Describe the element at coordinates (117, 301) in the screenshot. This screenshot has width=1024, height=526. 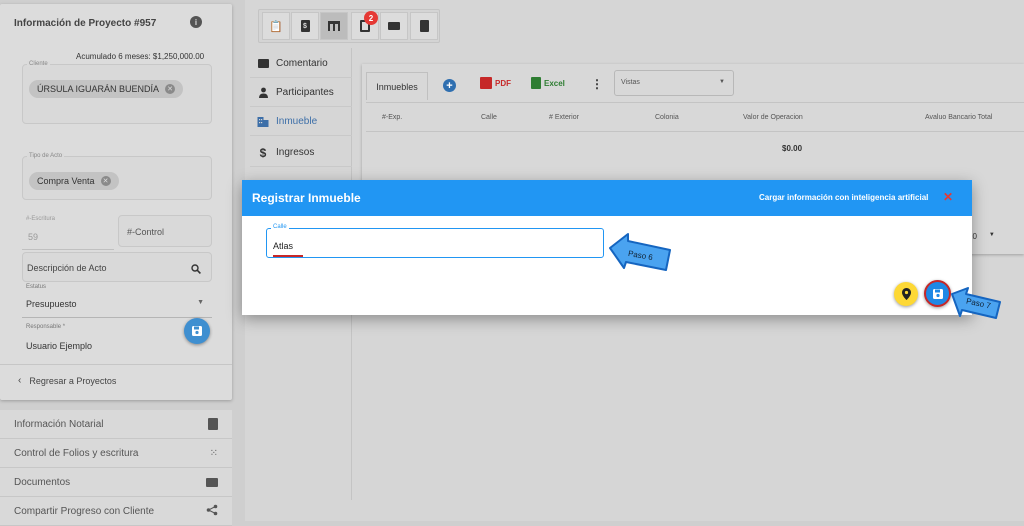
I see `status-select: Estatus Presupuesto ▼` at that location.